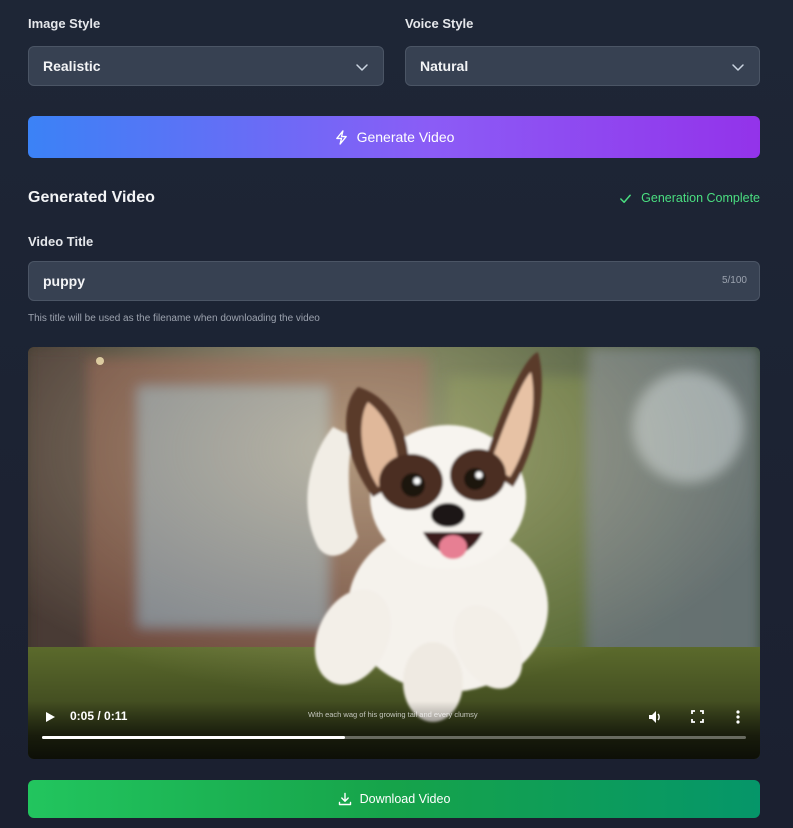 Image resolution: width=793 pixels, height=828 pixels. What do you see at coordinates (734, 280) in the screenshot?
I see `character-counter: 5/100` at bounding box center [734, 280].